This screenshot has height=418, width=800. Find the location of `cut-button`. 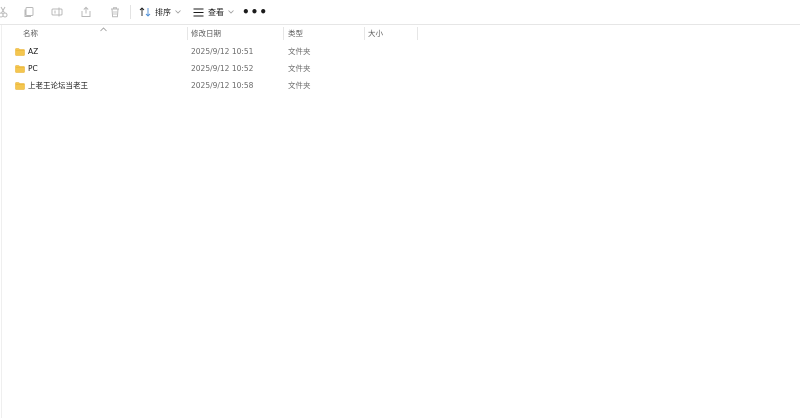

cut-button is located at coordinates (5, 12).